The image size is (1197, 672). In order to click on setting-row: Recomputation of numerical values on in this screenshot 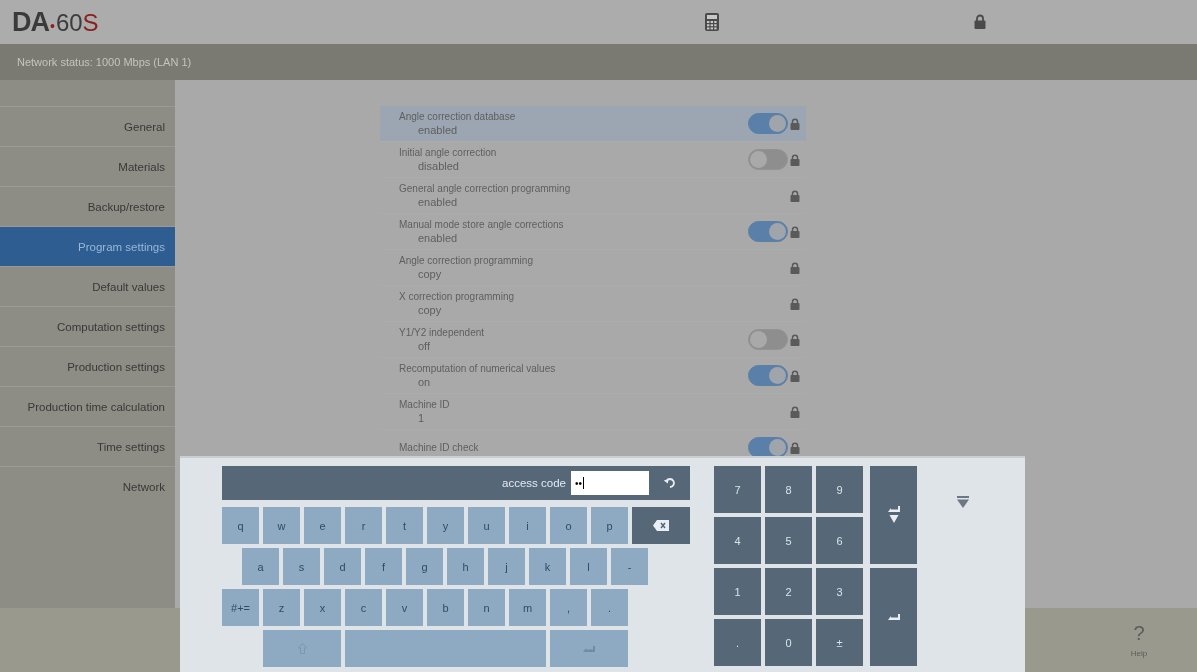, I will do `click(593, 376)`.